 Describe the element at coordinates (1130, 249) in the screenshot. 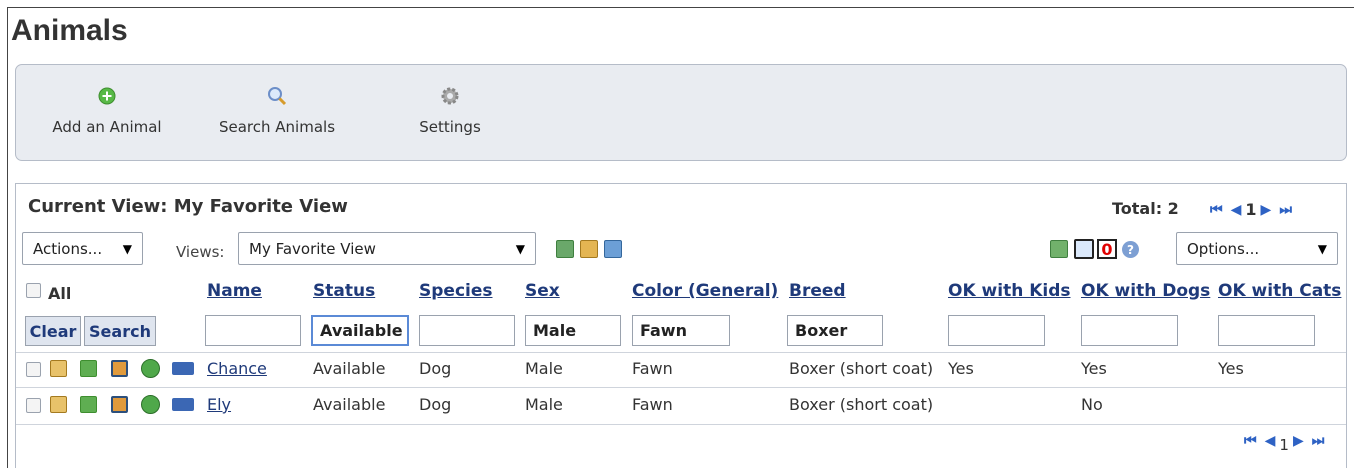

I see `help-icon: ?` at that location.